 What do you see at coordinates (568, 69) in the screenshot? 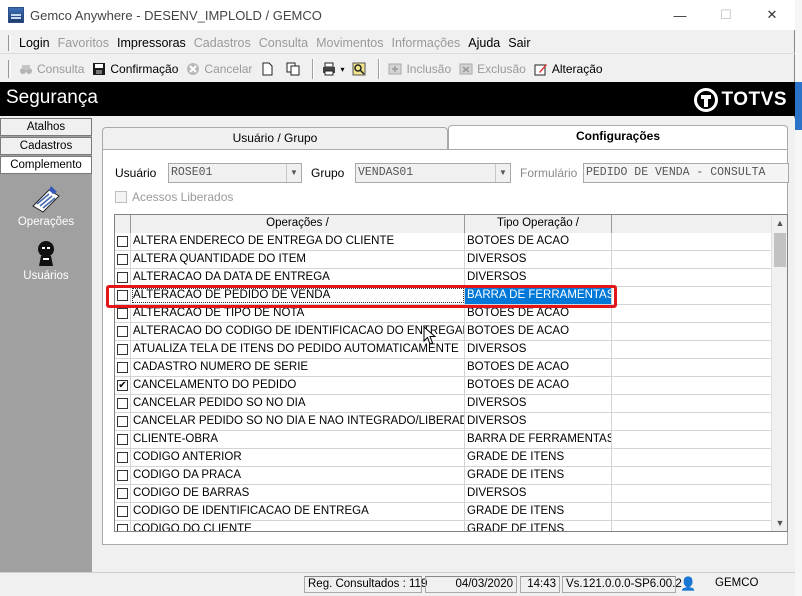
I see `alteracao-button: Alteração` at bounding box center [568, 69].